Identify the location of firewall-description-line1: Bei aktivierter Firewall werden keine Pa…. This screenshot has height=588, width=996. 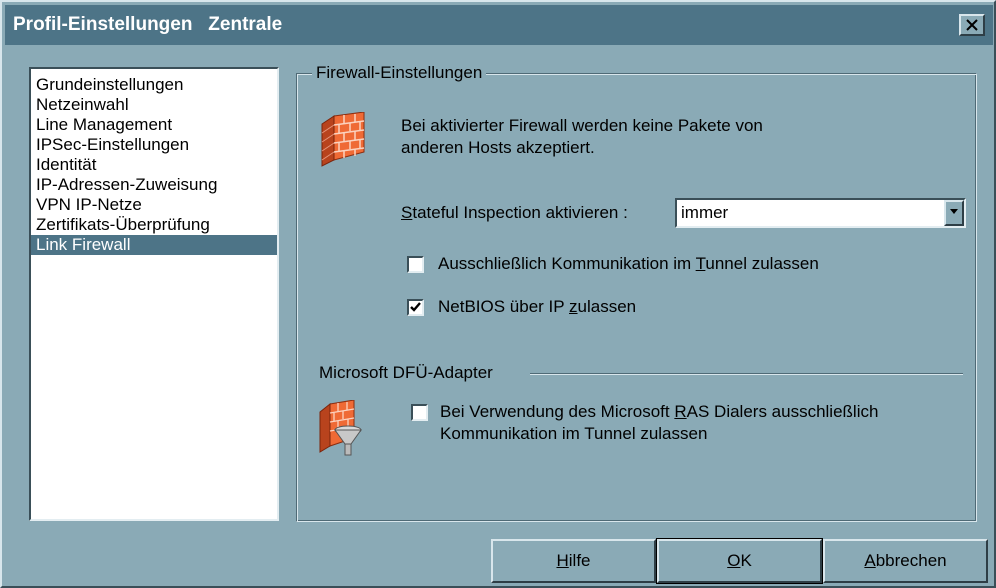
(582, 125).